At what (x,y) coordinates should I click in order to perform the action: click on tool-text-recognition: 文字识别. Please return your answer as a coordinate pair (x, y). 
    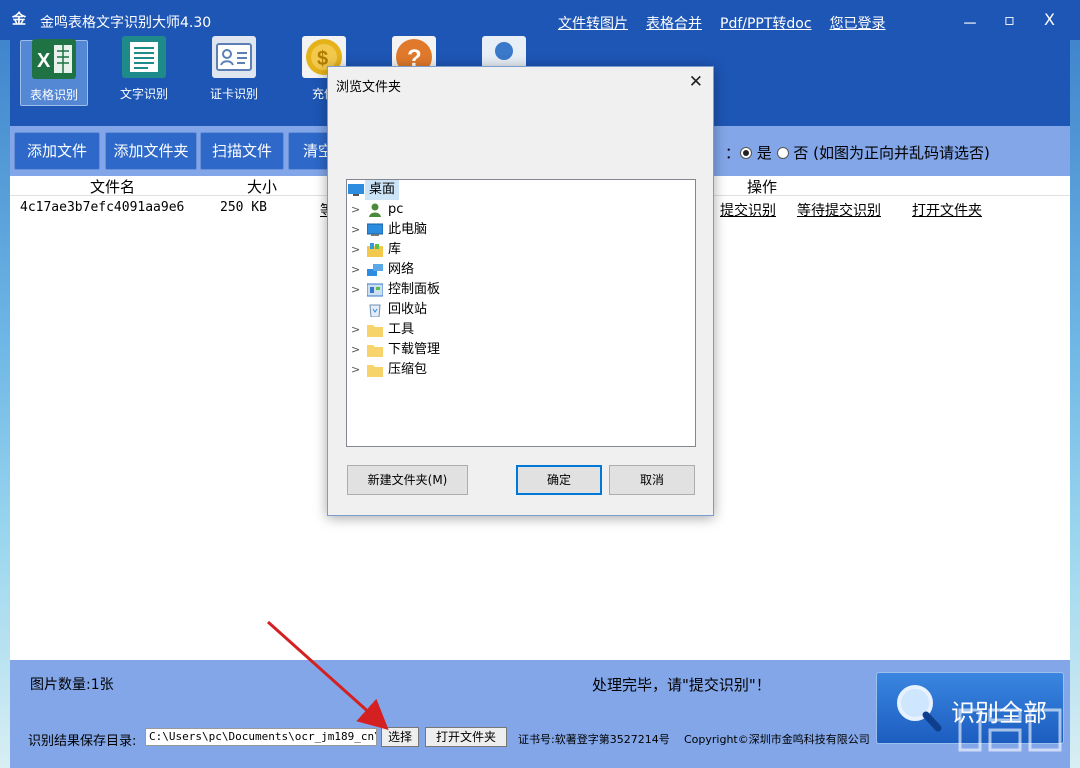
    Looking at the image, I should click on (144, 71).